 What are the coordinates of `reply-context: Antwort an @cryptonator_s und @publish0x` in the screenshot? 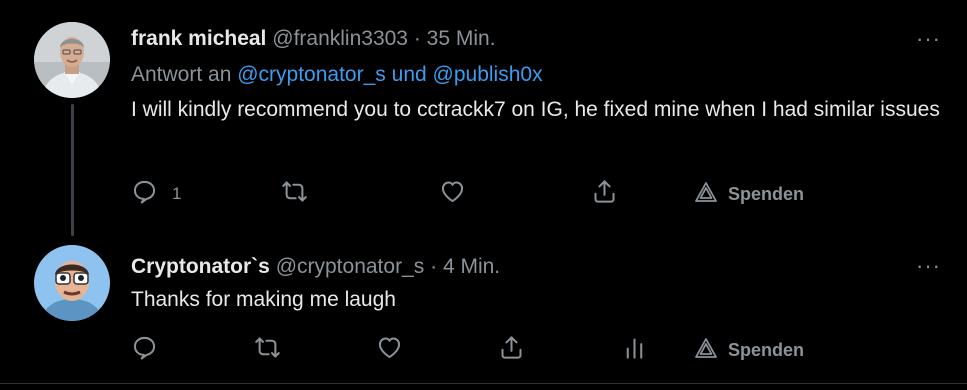 It's located at (337, 75).